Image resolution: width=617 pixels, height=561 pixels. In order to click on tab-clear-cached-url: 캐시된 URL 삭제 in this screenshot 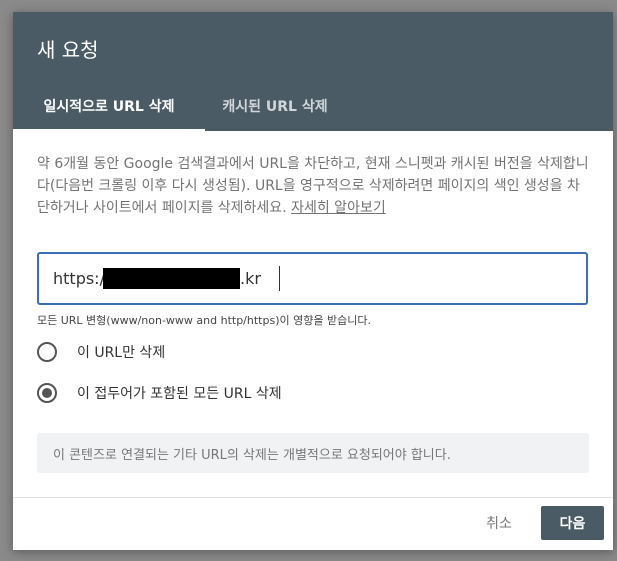, I will do `click(275, 106)`.